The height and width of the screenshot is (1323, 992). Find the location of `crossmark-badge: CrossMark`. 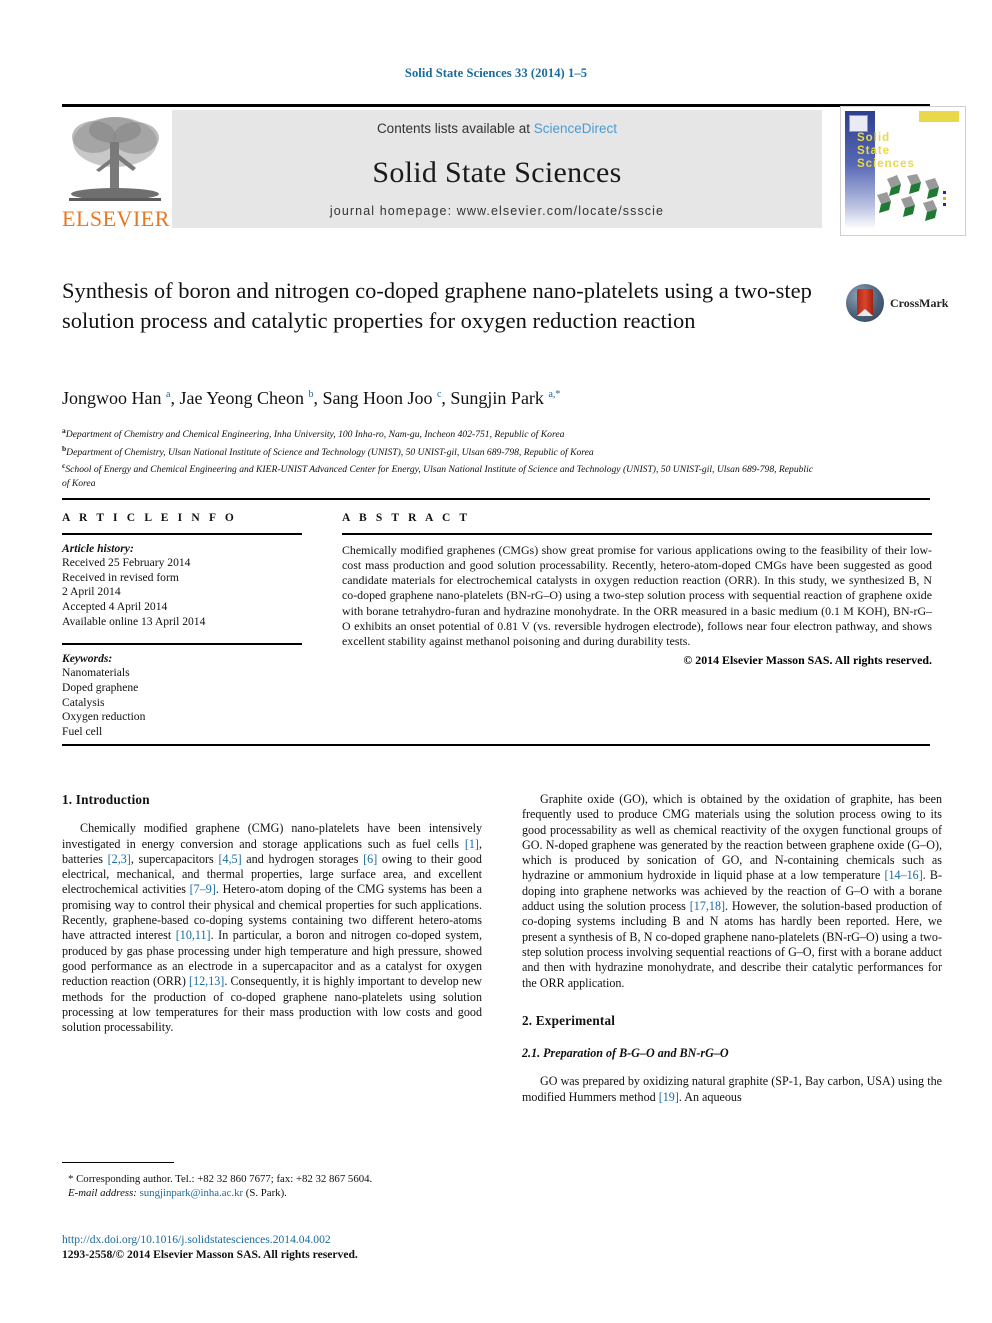

crossmark-badge: CrossMark is located at coordinates (897, 304).